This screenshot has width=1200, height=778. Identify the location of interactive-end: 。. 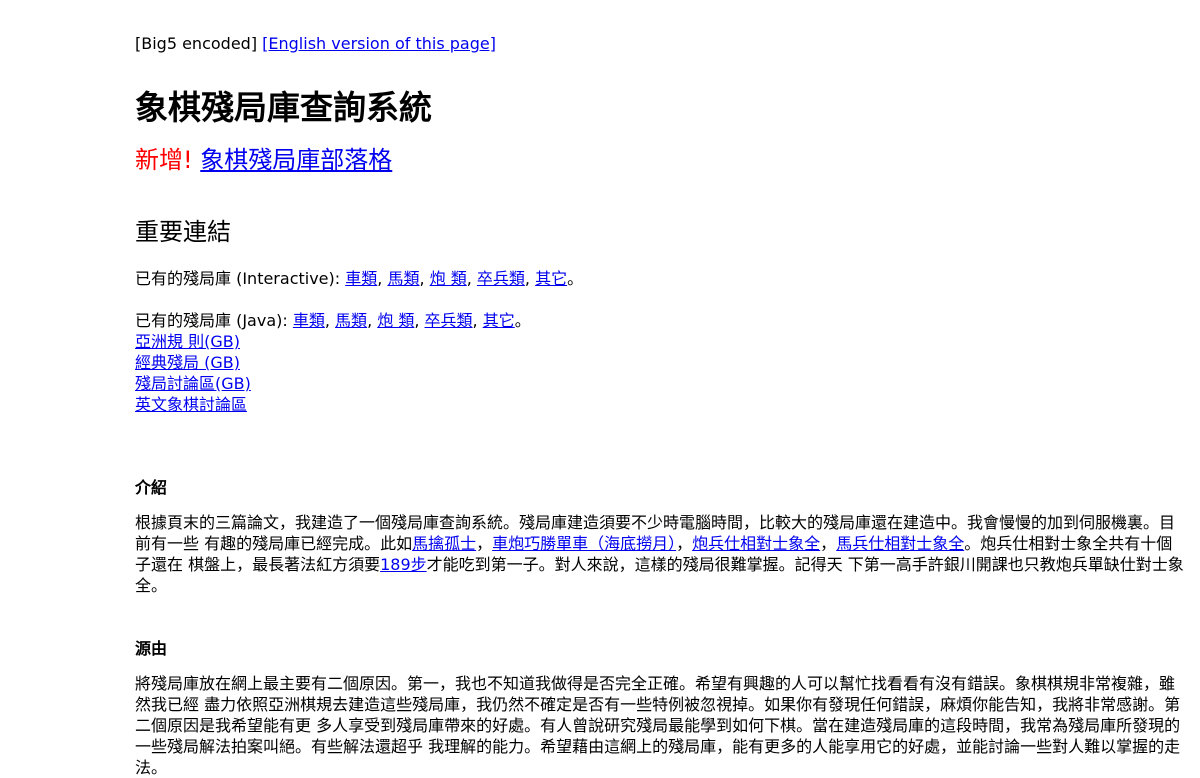
(575, 278).